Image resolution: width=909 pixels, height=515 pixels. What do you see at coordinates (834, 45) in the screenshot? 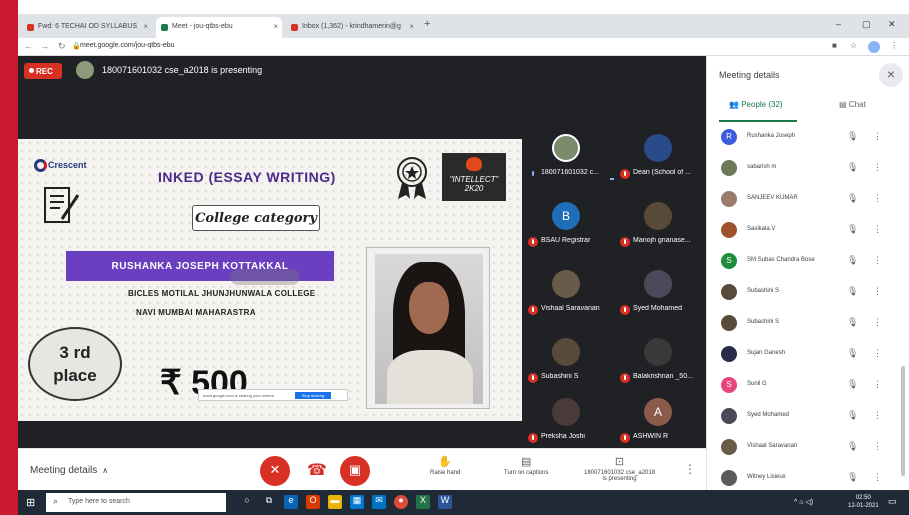
I see `camera-icon: ■` at bounding box center [834, 45].